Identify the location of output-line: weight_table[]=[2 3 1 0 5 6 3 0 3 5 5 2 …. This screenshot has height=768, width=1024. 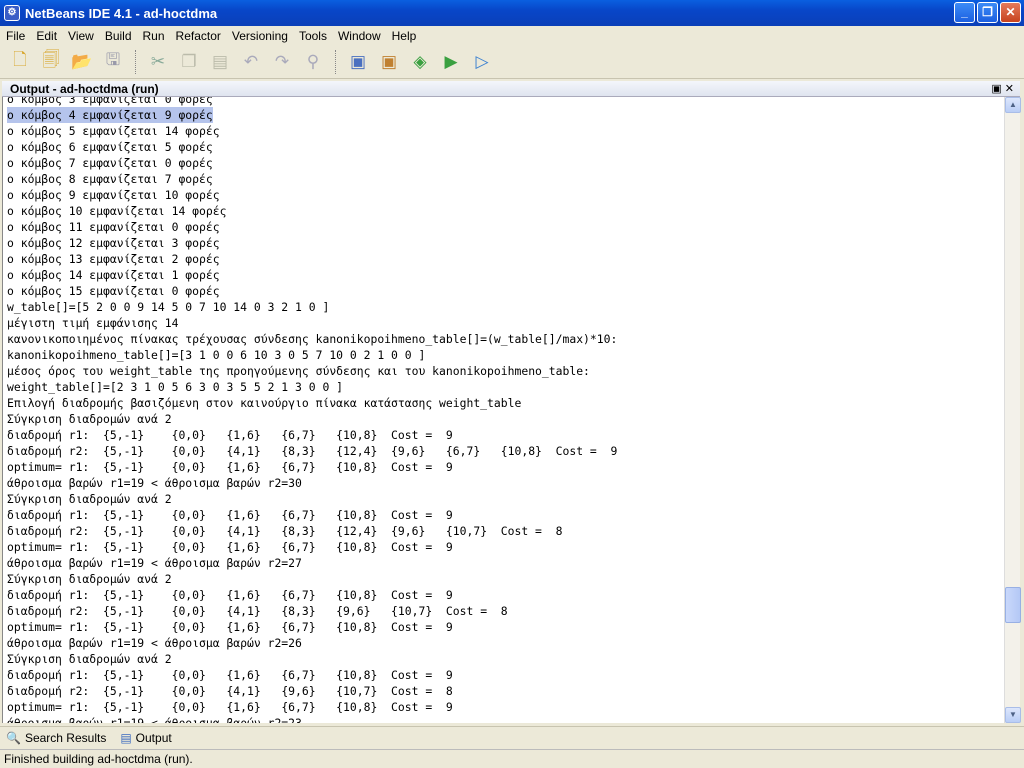
(175, 387).